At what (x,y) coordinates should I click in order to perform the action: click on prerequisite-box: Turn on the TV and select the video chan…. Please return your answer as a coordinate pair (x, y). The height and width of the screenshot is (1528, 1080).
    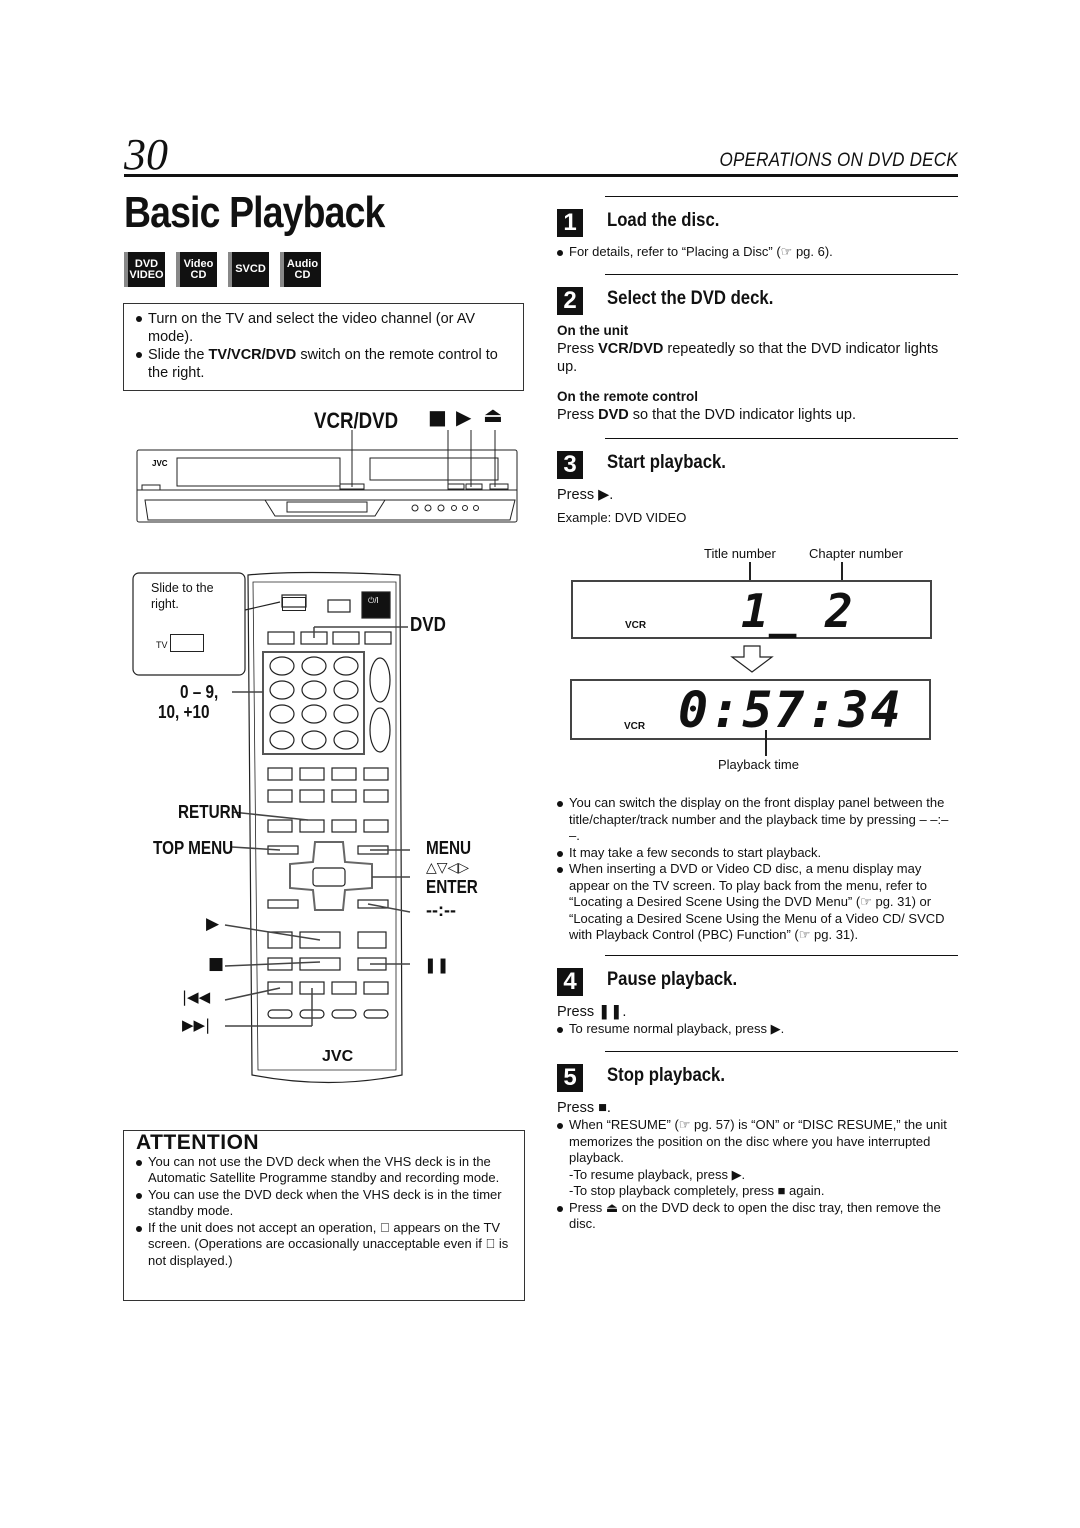
    Looking at the image, I should click on (323, 347).